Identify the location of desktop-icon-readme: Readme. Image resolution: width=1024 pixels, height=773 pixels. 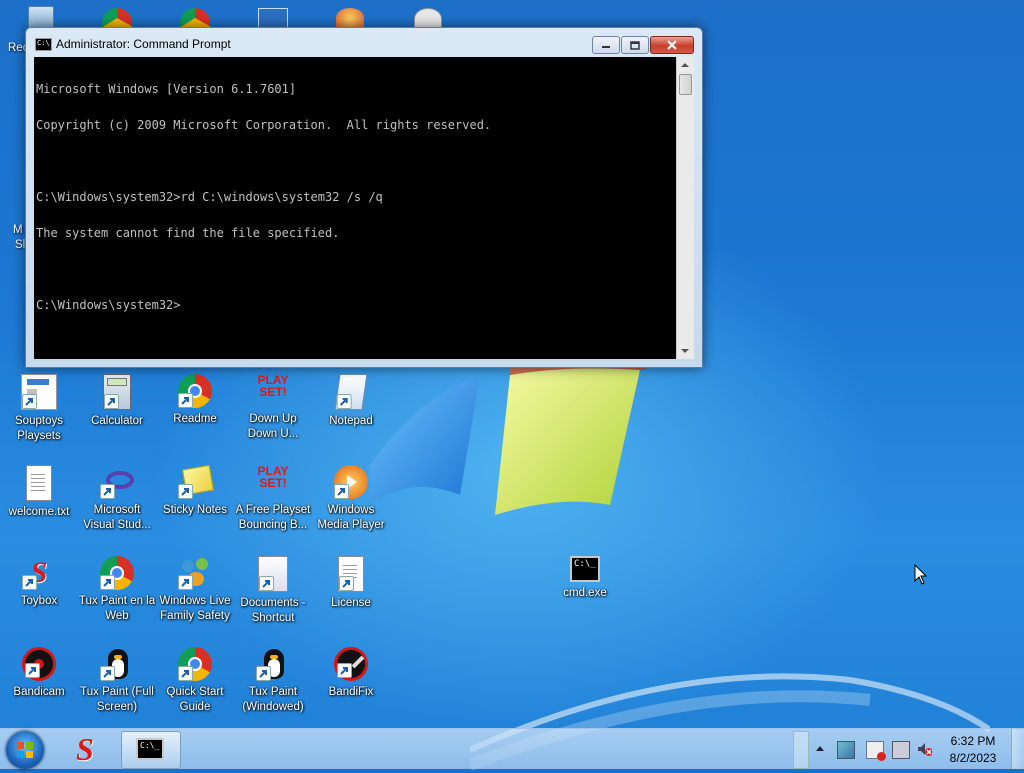
(195, 414).